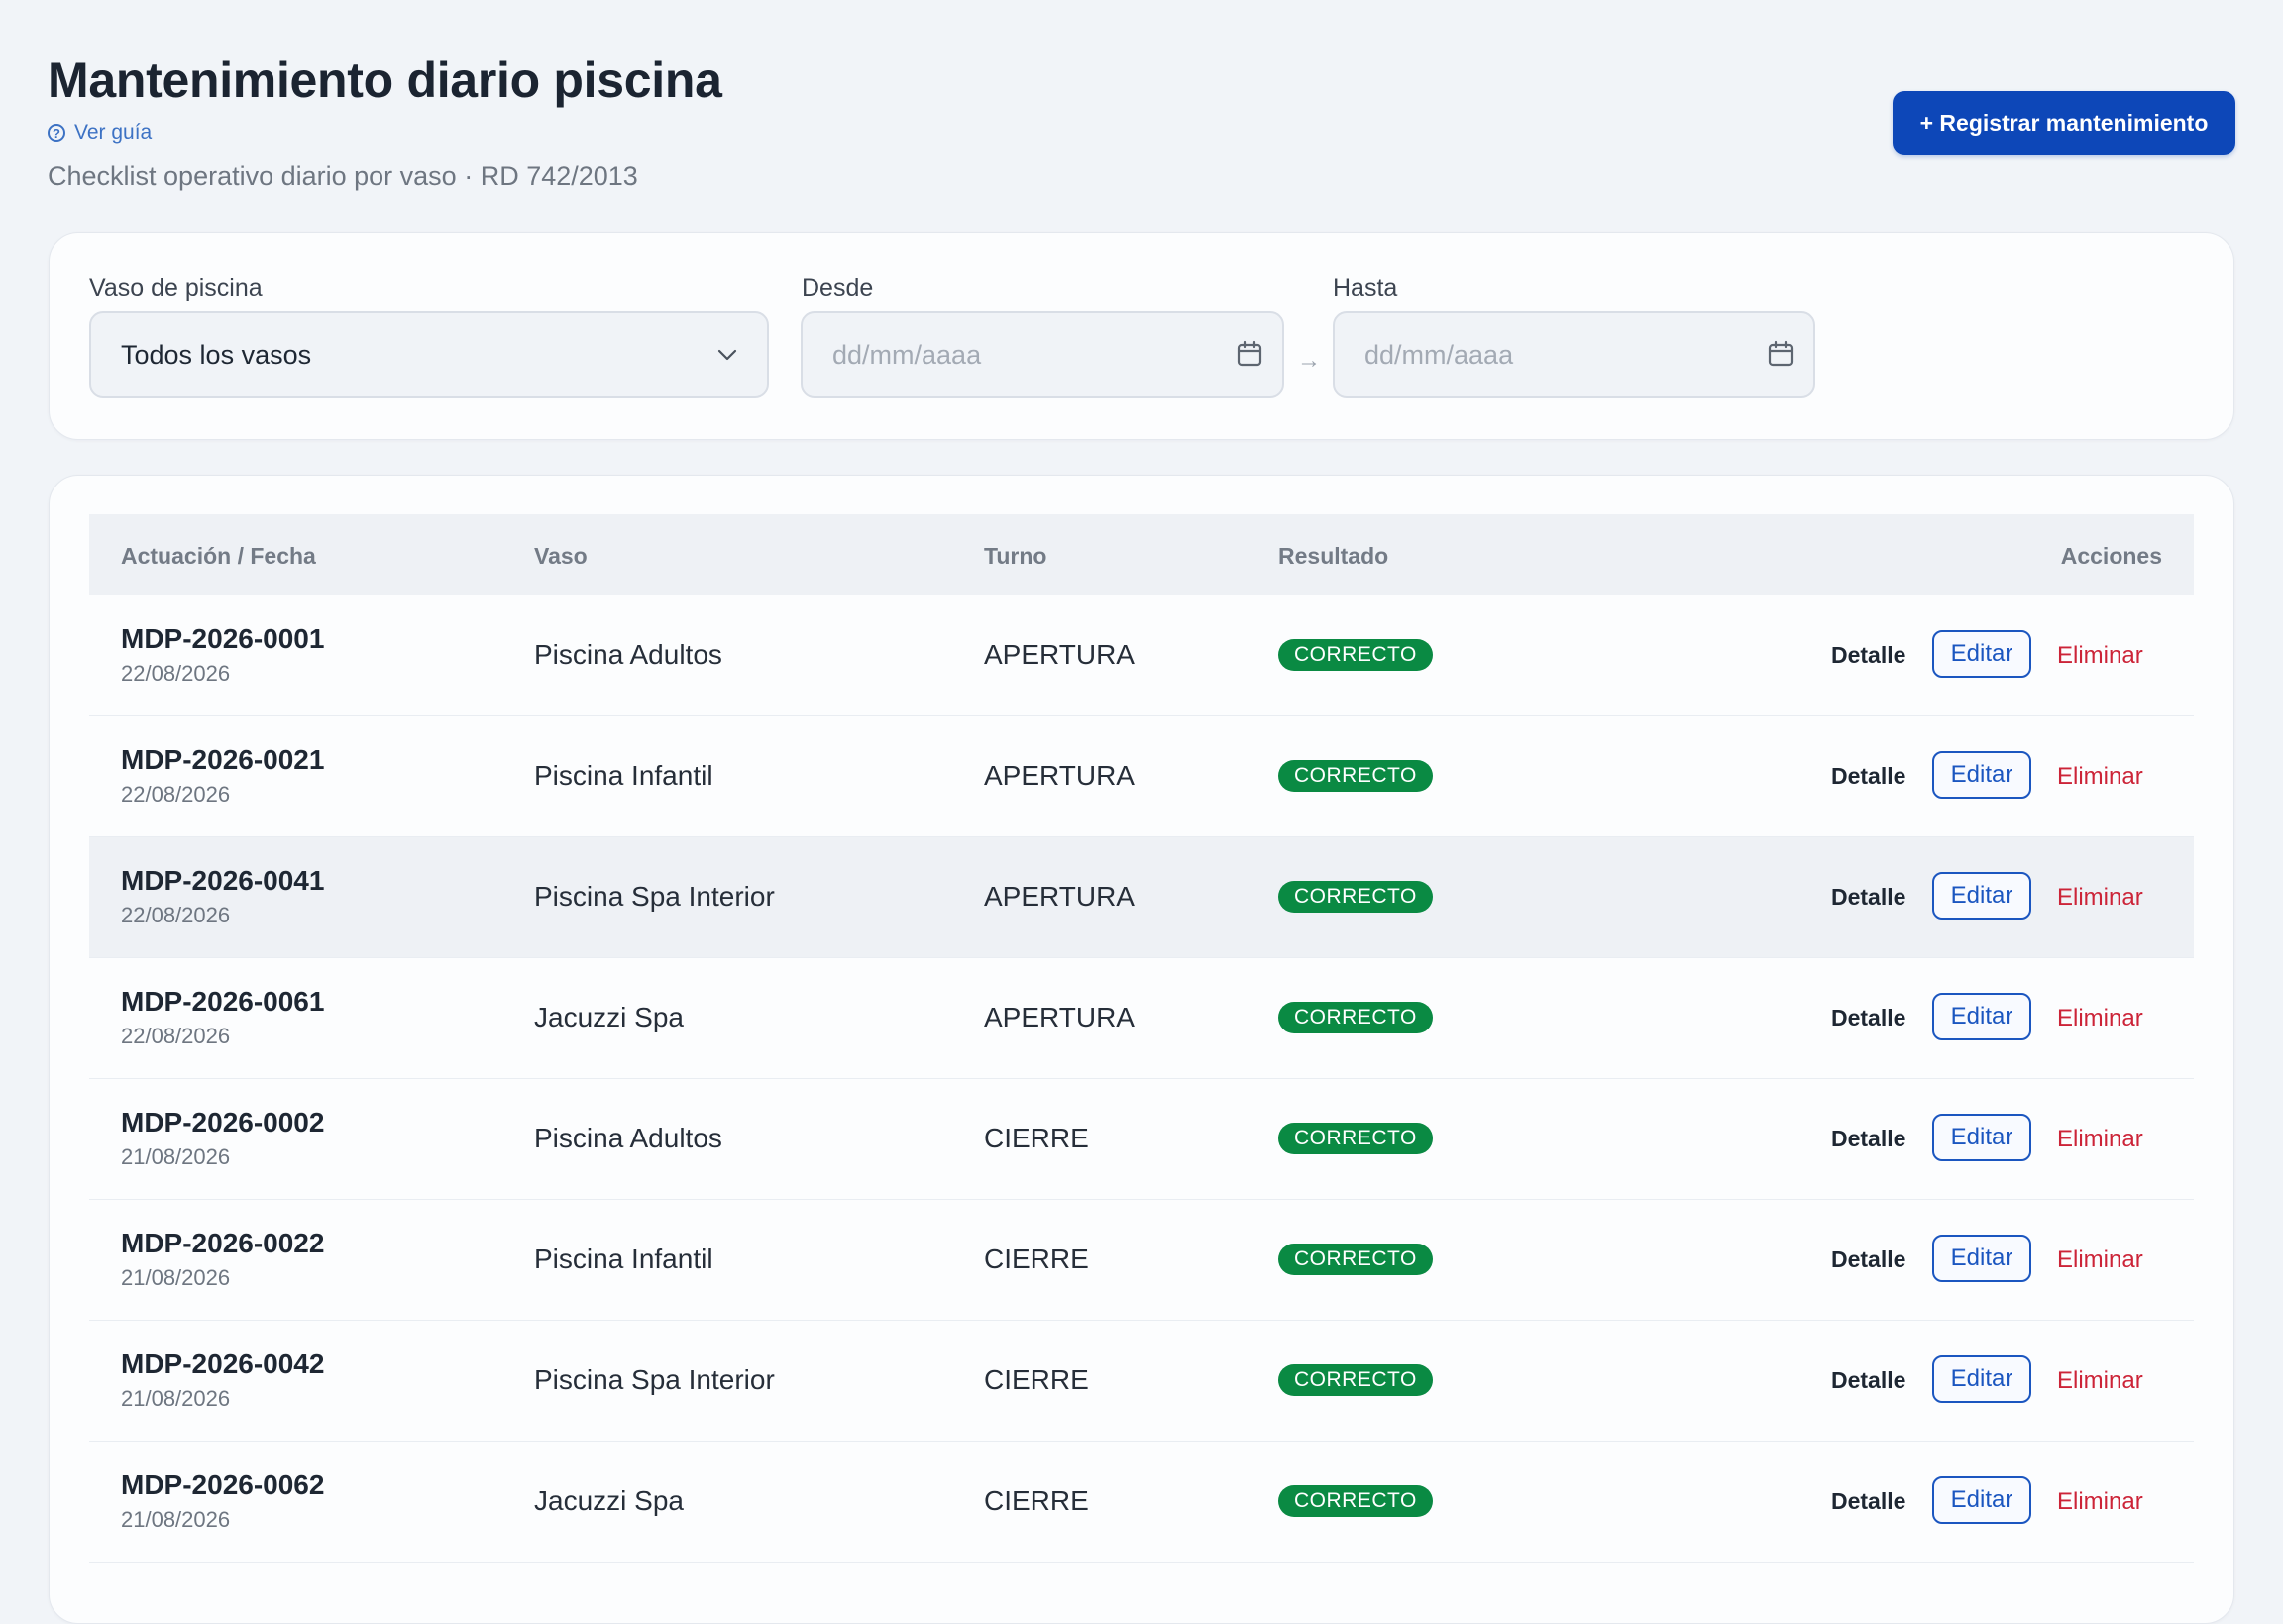  What do you see at coordinates (223, 638) in the screenshot?
I see `row-code: MDP-2026-0001` at bounding box center [223, 638].